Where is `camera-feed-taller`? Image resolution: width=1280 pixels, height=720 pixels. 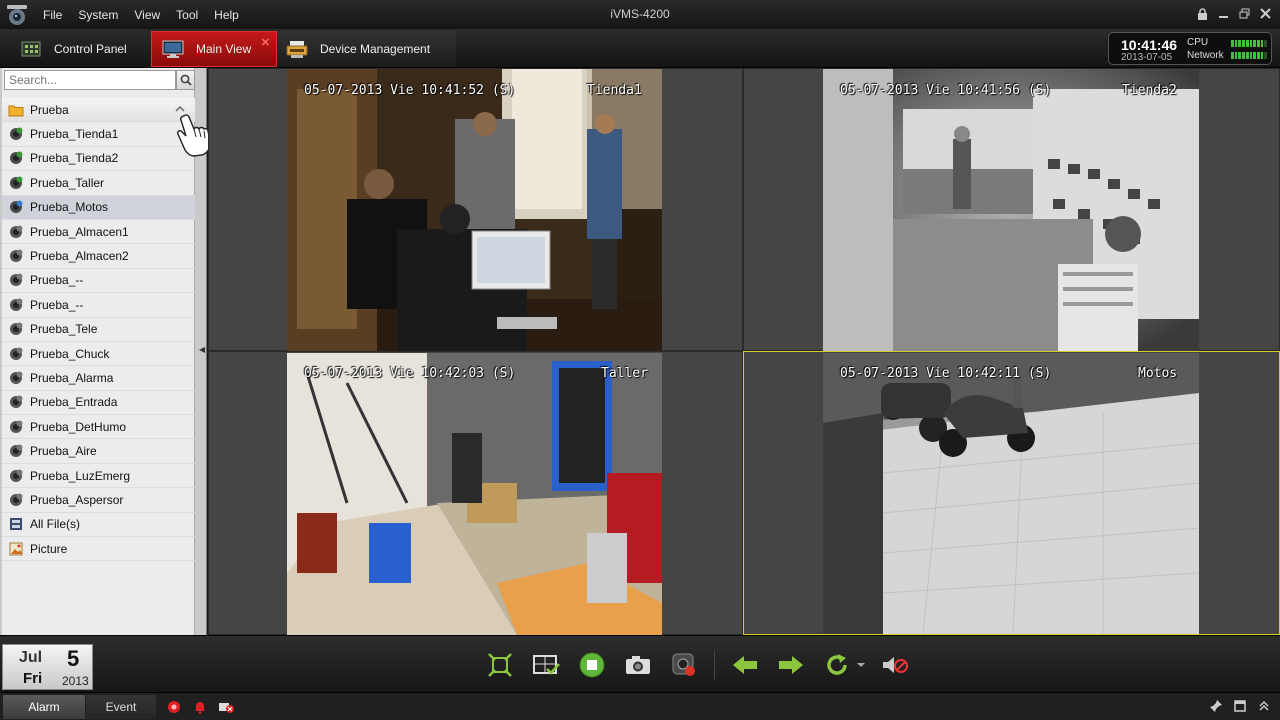
camera-feed-taller is located at coordinates (474, 494).